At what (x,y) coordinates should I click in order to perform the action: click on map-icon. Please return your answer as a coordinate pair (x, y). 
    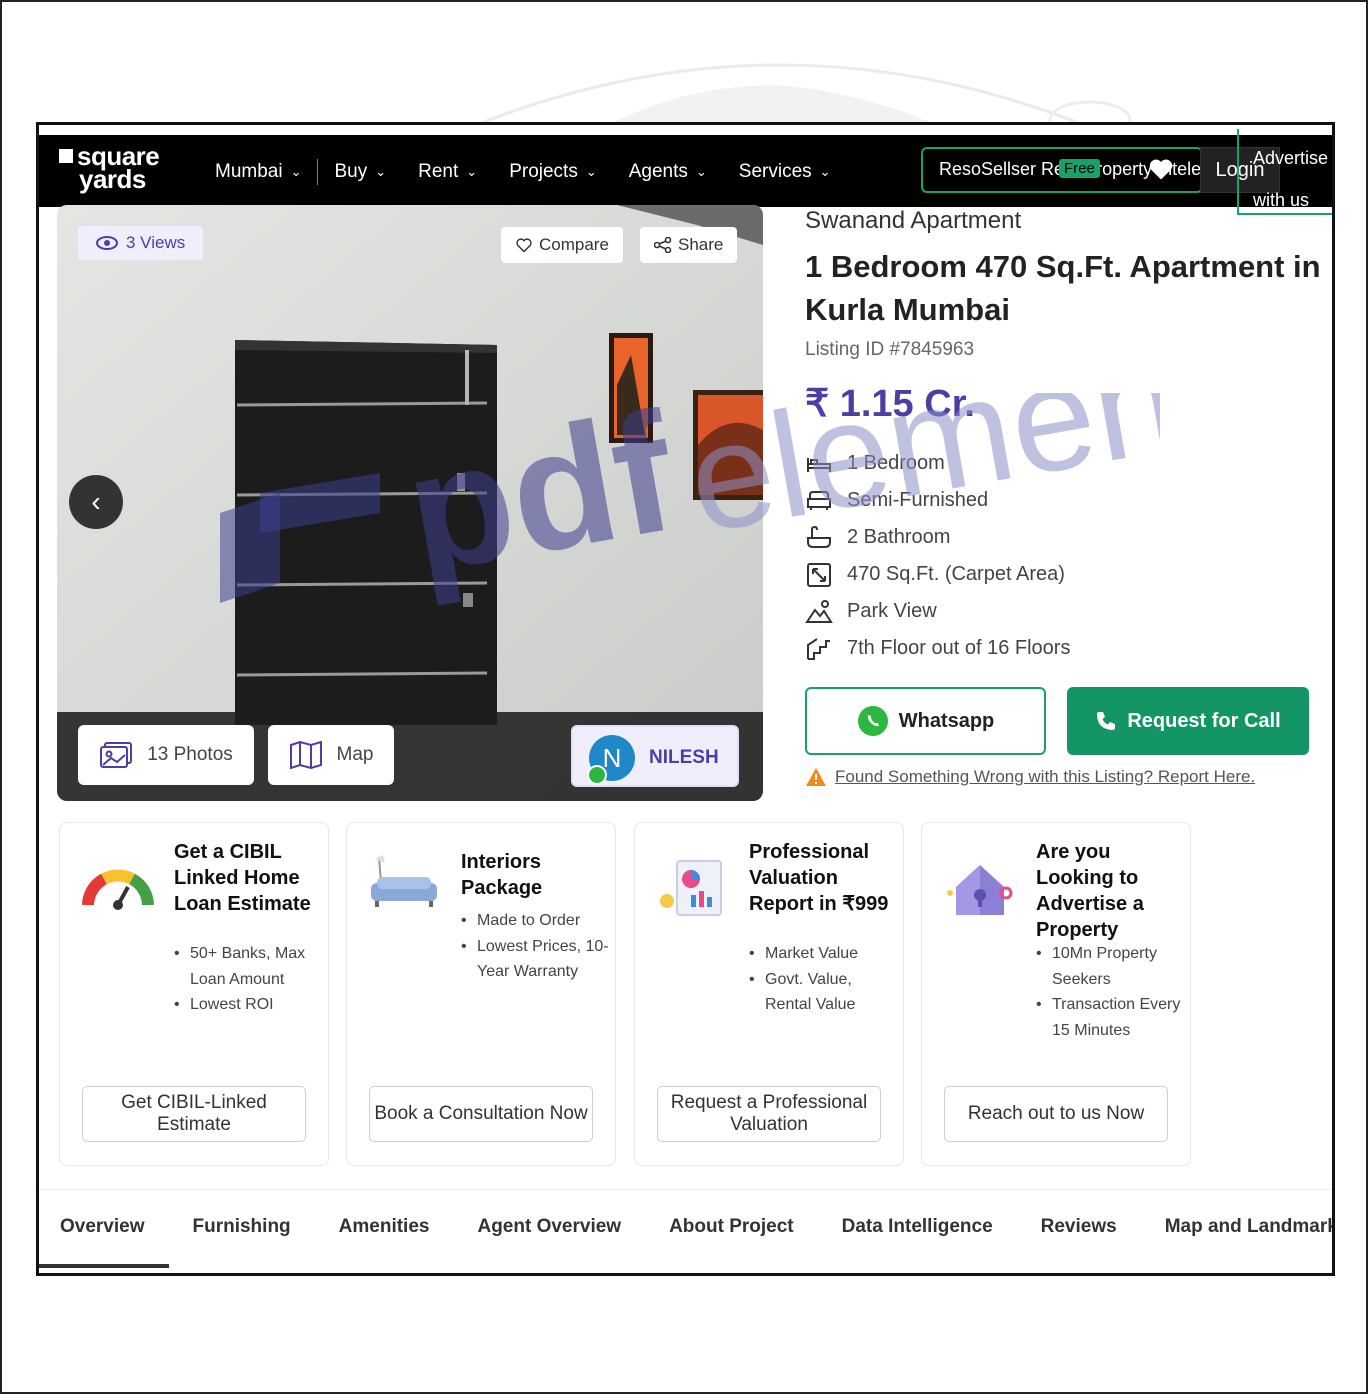
    Looking at the image, I should click on (305, 755).